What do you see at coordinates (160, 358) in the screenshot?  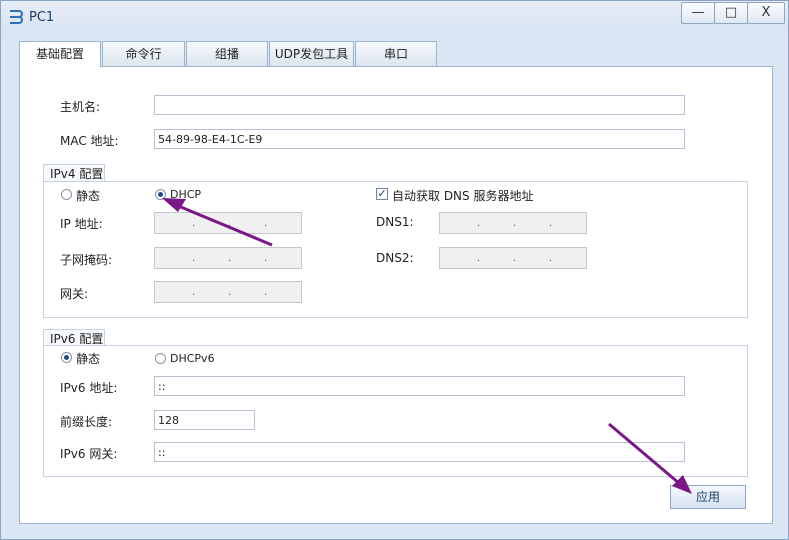 I see `dhcpv6-radio` at bounding box center [160, 358].